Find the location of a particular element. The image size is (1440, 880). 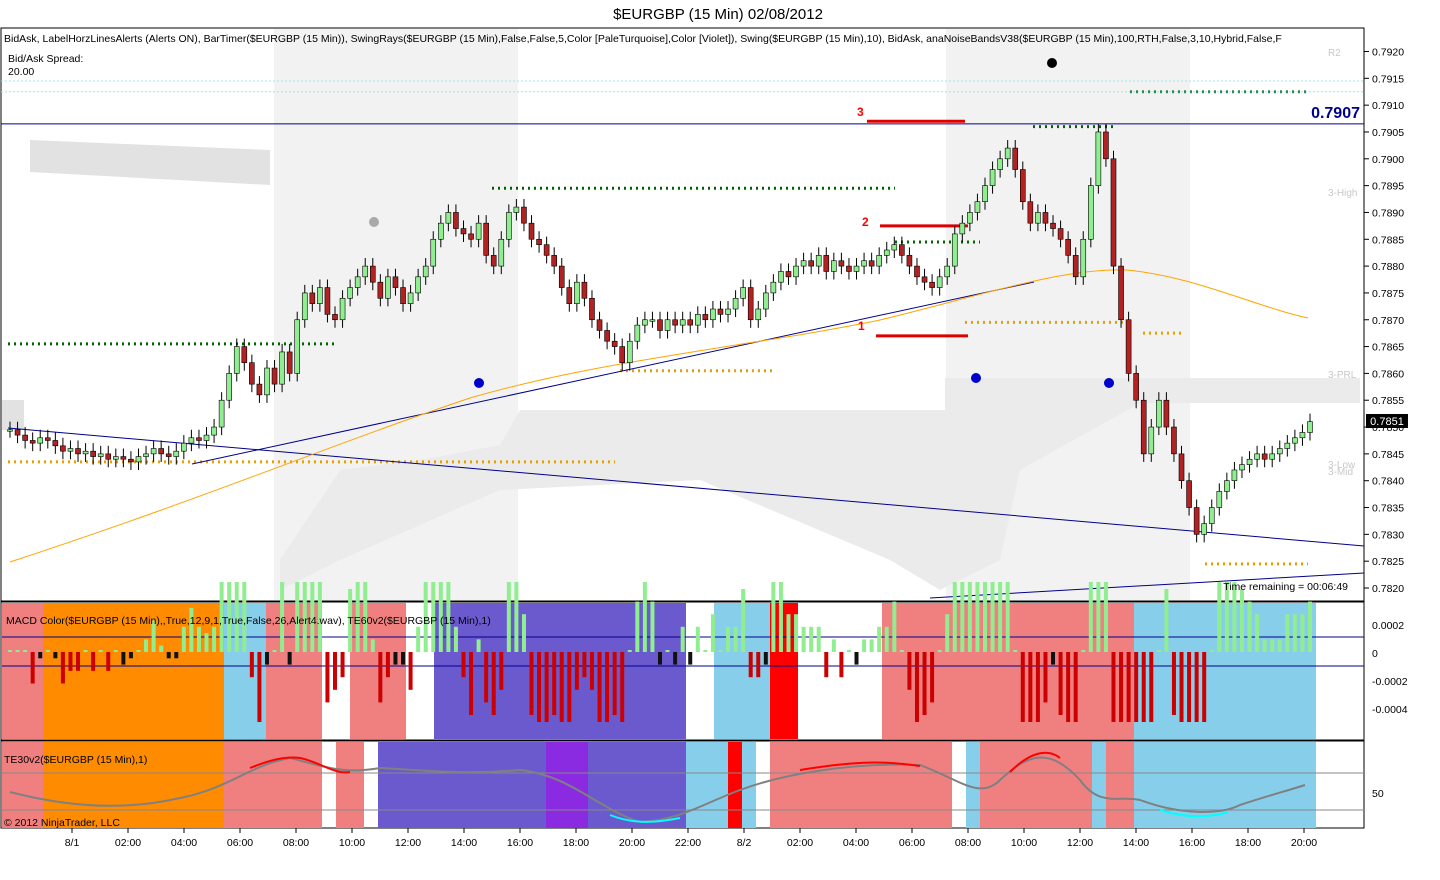

time-tick-label-1: 02:00 is located at coordinates (128, 843).